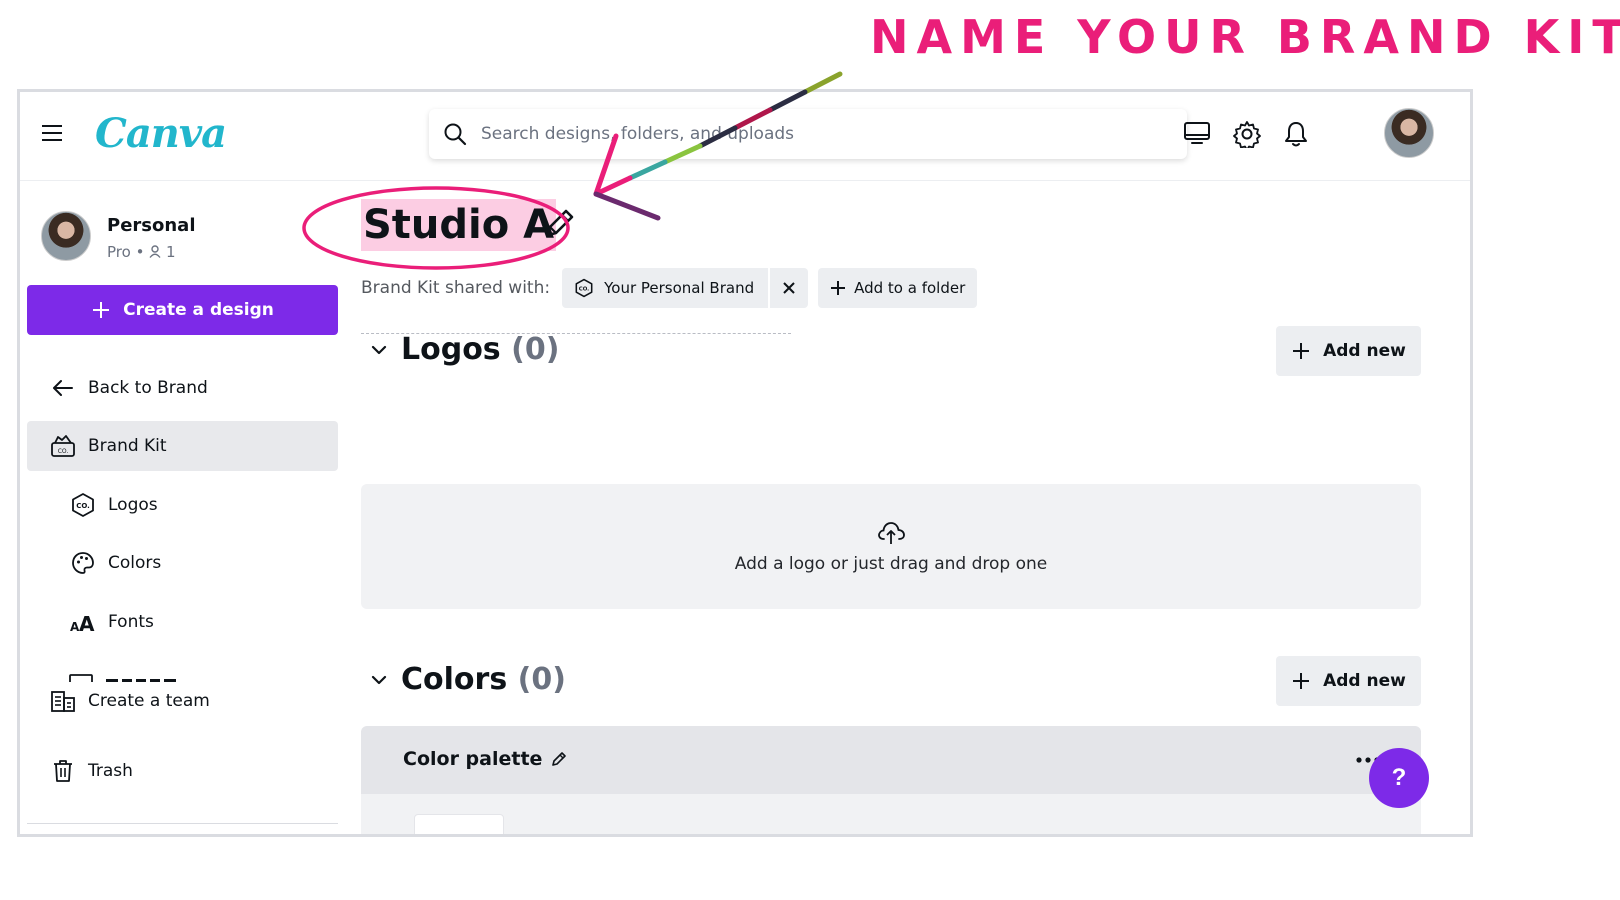 The height and width of the screenshot is (900, 1620). Describe the element at coordinates (170, 252) in the screenshot. I see `profile-members: 1` at that location.